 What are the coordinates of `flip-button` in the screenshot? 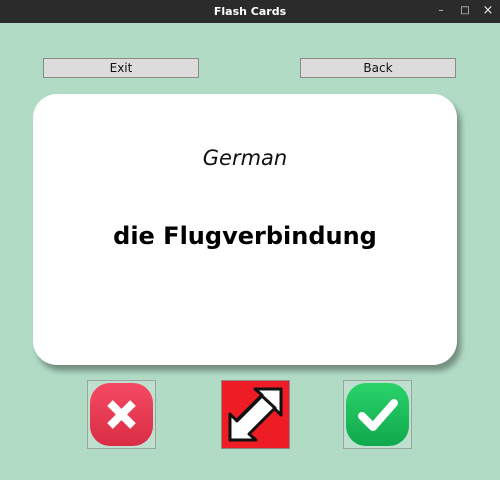 It's located at (255, 414).